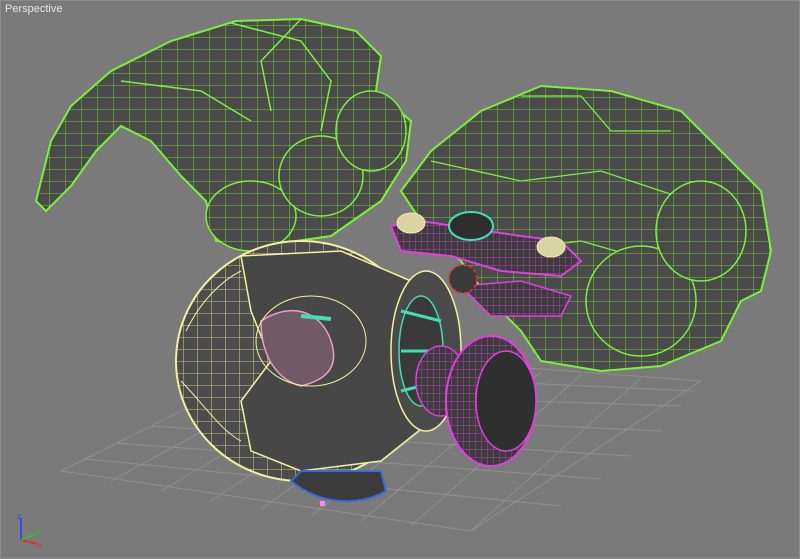  What do you see at coordinates (33, 9) in the screenshot?
I see `viewport-label: Perspective` at bounding box center [33, 9].